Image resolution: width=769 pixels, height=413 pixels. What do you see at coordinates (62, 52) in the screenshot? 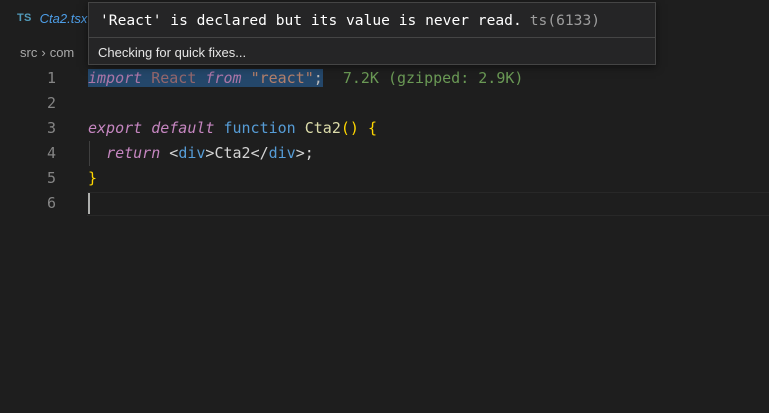
I see `breadcrumb-item-components: com` at bounding box center [62, 52].